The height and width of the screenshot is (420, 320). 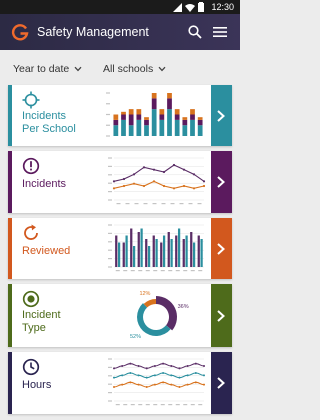 I want to click on card-hours: Hours, so click(x=120, y=383).